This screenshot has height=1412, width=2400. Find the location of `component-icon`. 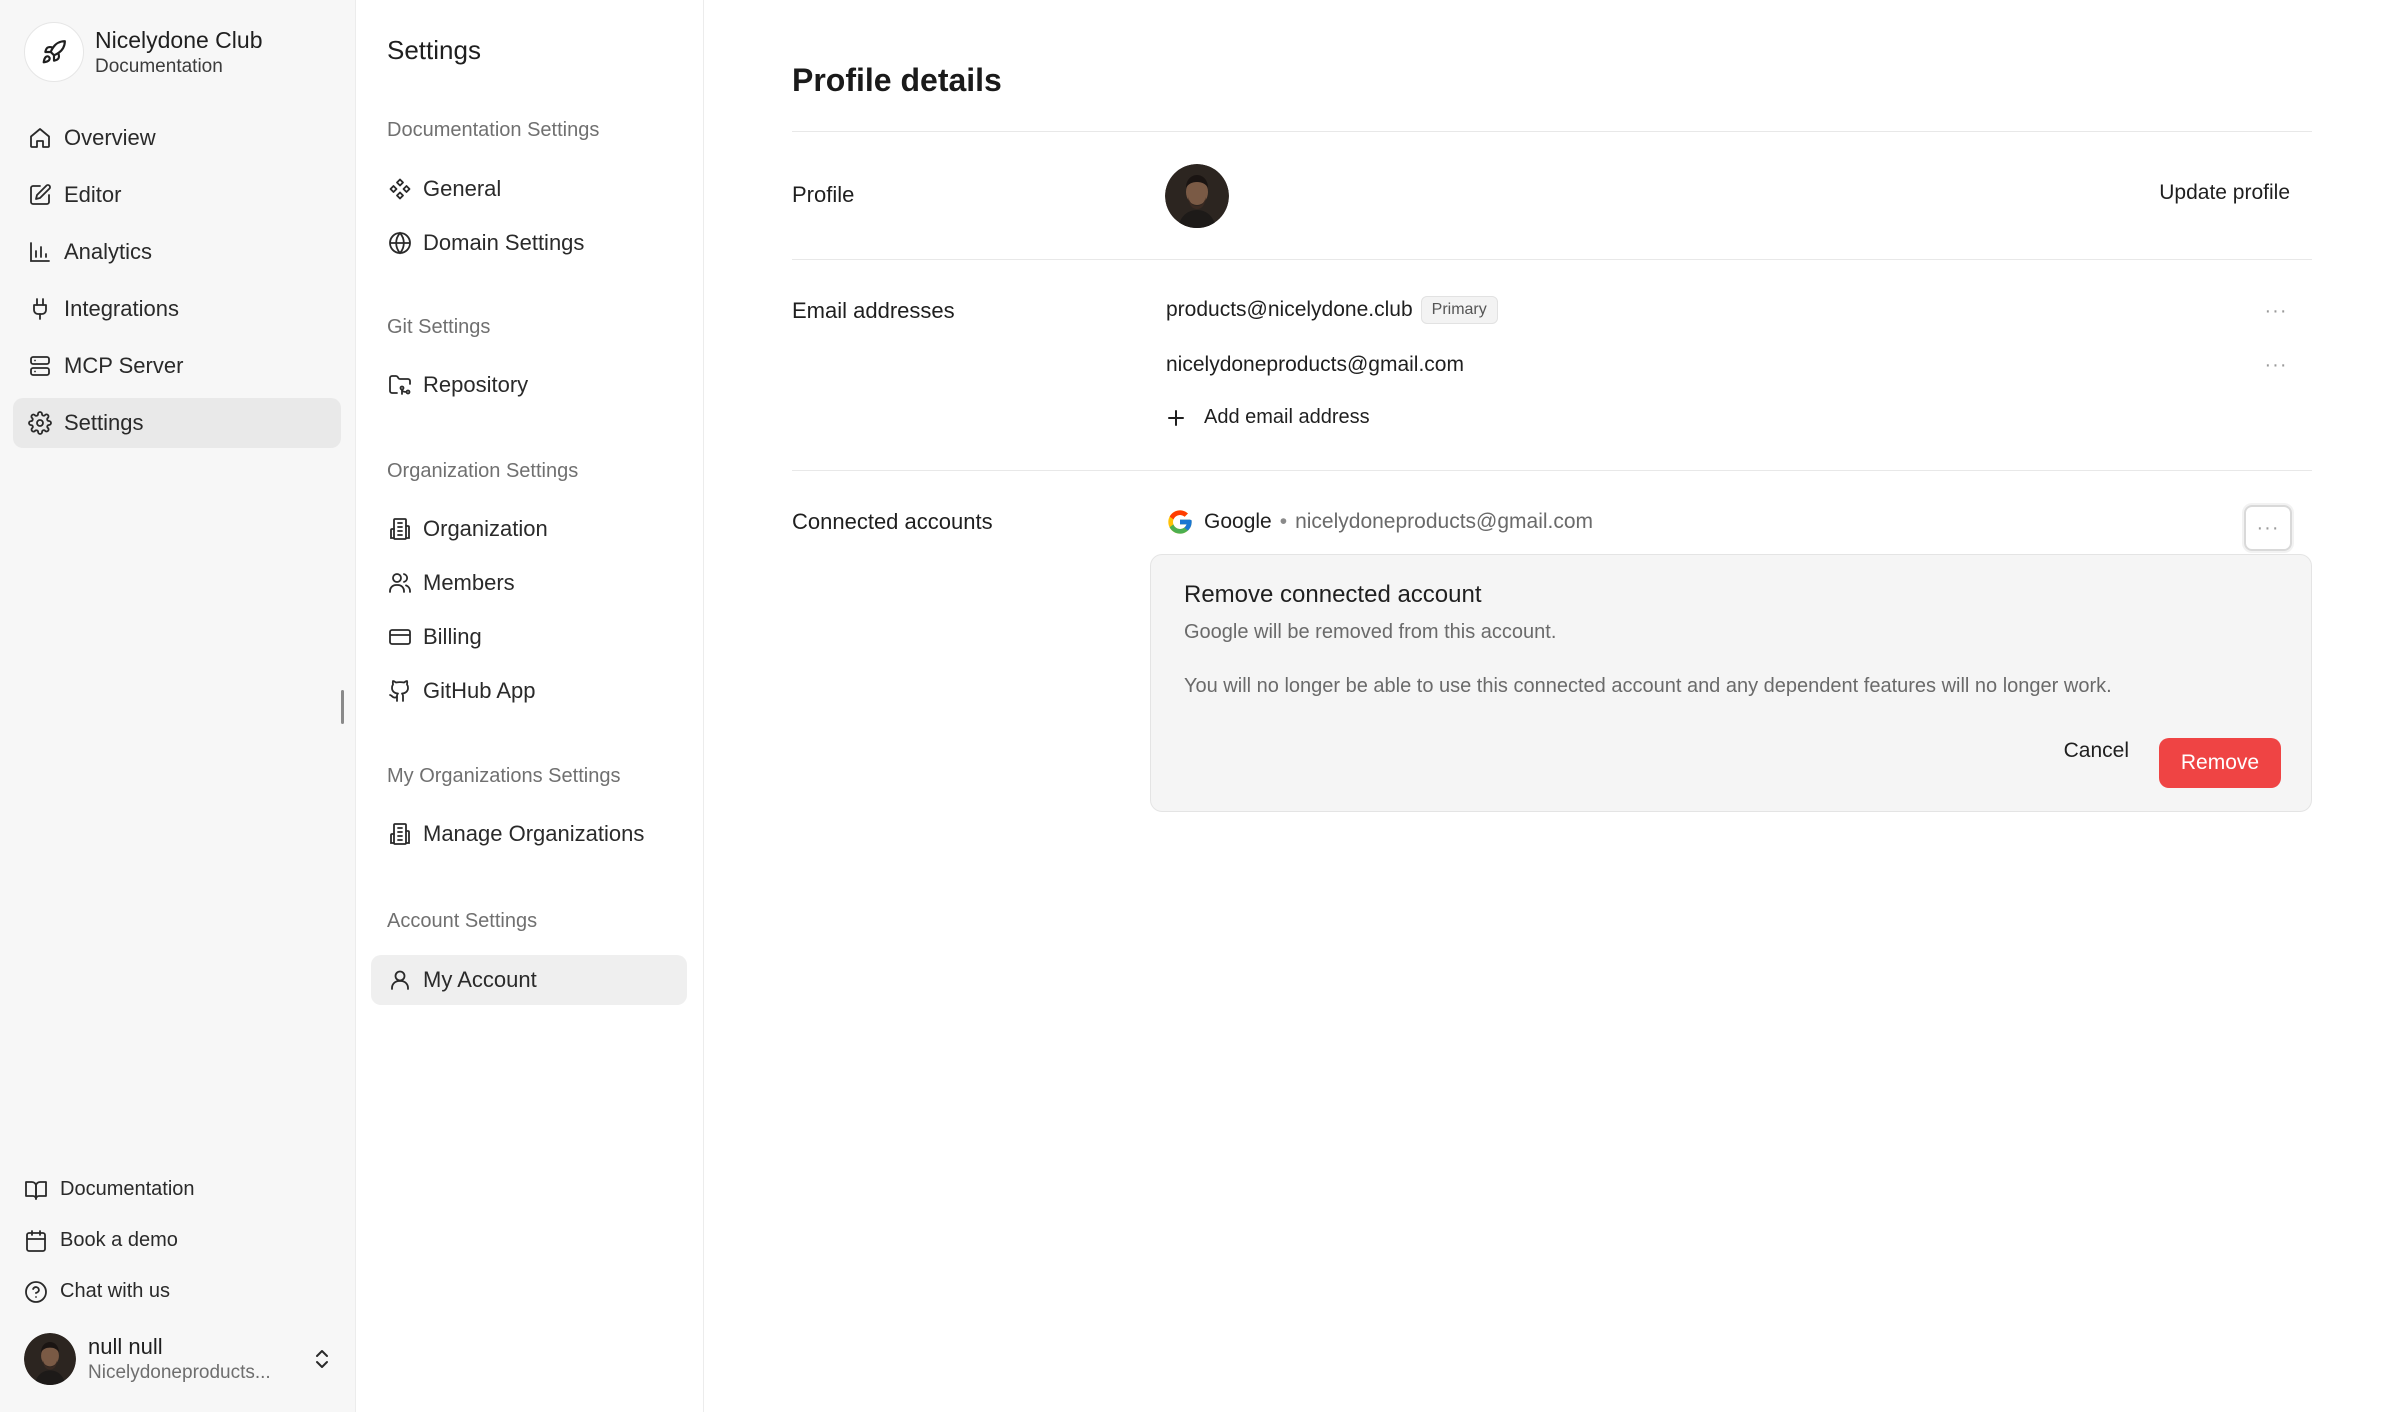

component-icon is located at coordinates (400, 189).